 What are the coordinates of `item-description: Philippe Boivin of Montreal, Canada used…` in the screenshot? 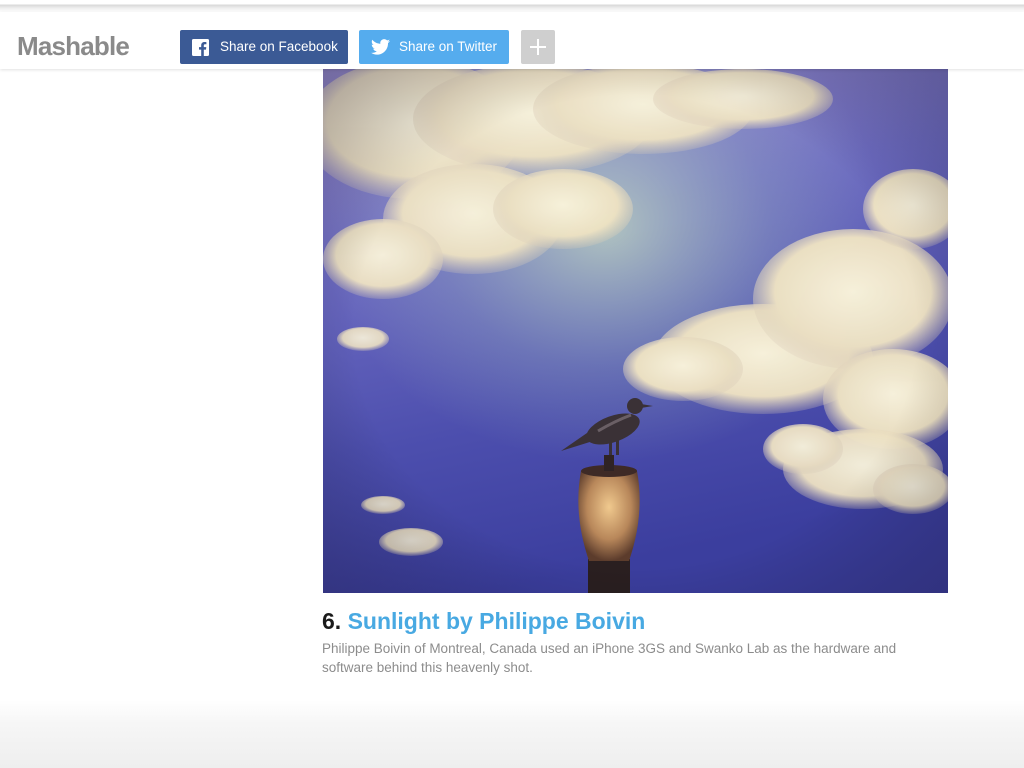 It's located at (609, 658).